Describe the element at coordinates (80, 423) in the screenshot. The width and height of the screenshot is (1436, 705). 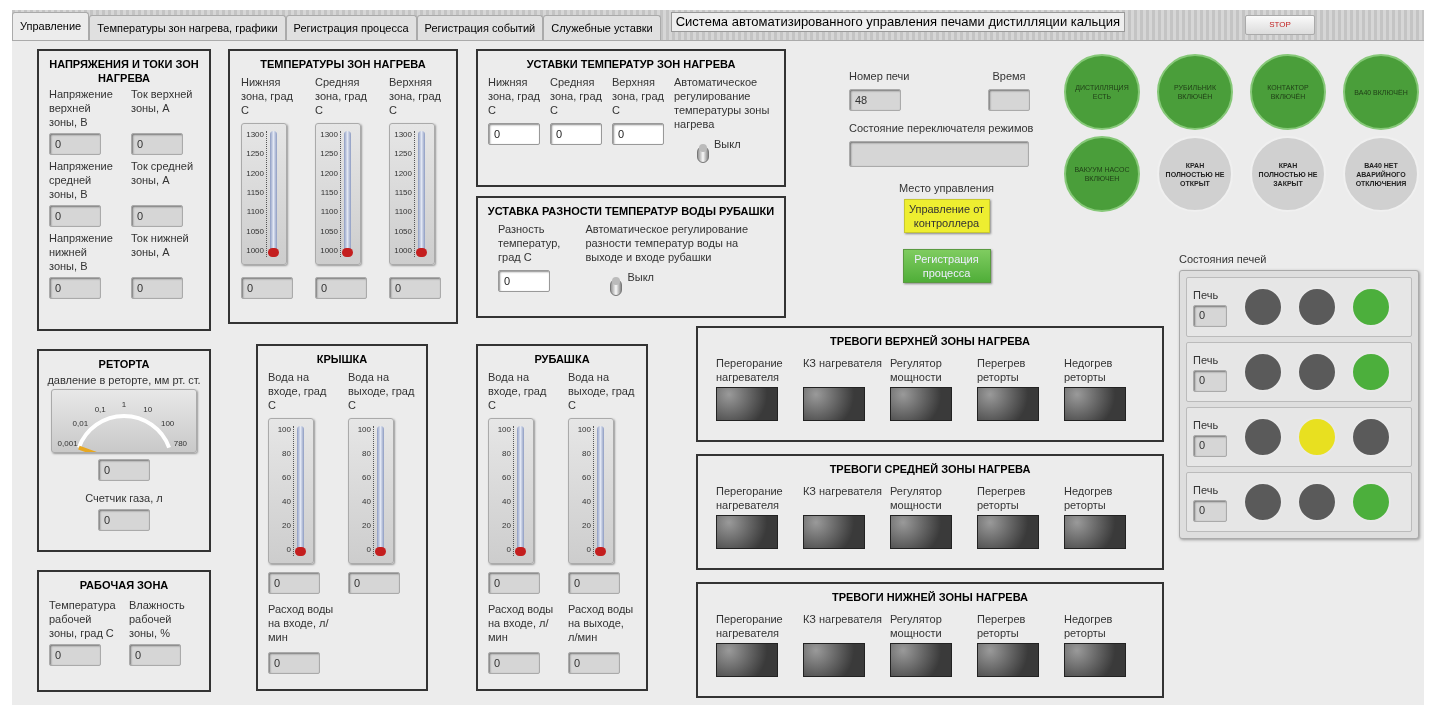
I see `scale-label: 0,01` at that location.